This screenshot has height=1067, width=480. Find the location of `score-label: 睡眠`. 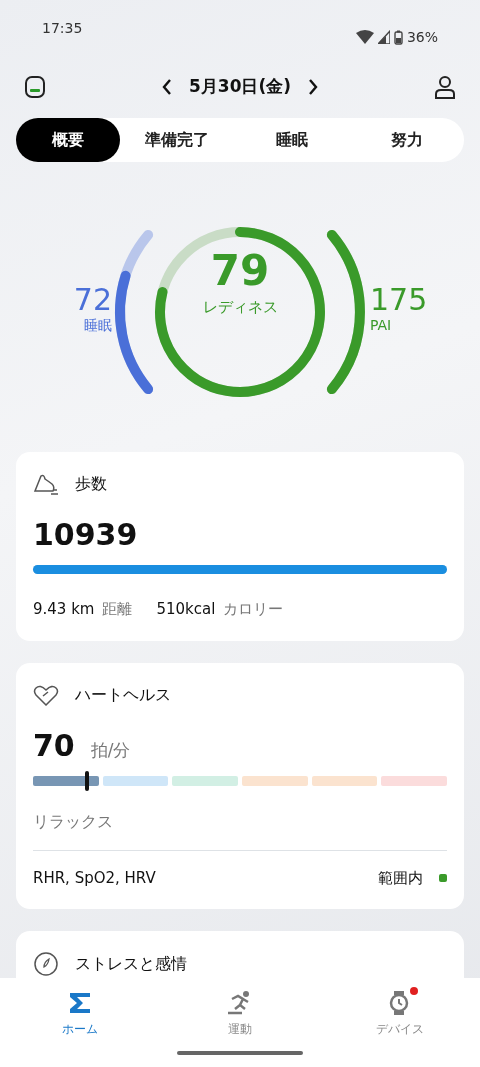

score-label: 睡眠 is located at coordinates (98, 325).